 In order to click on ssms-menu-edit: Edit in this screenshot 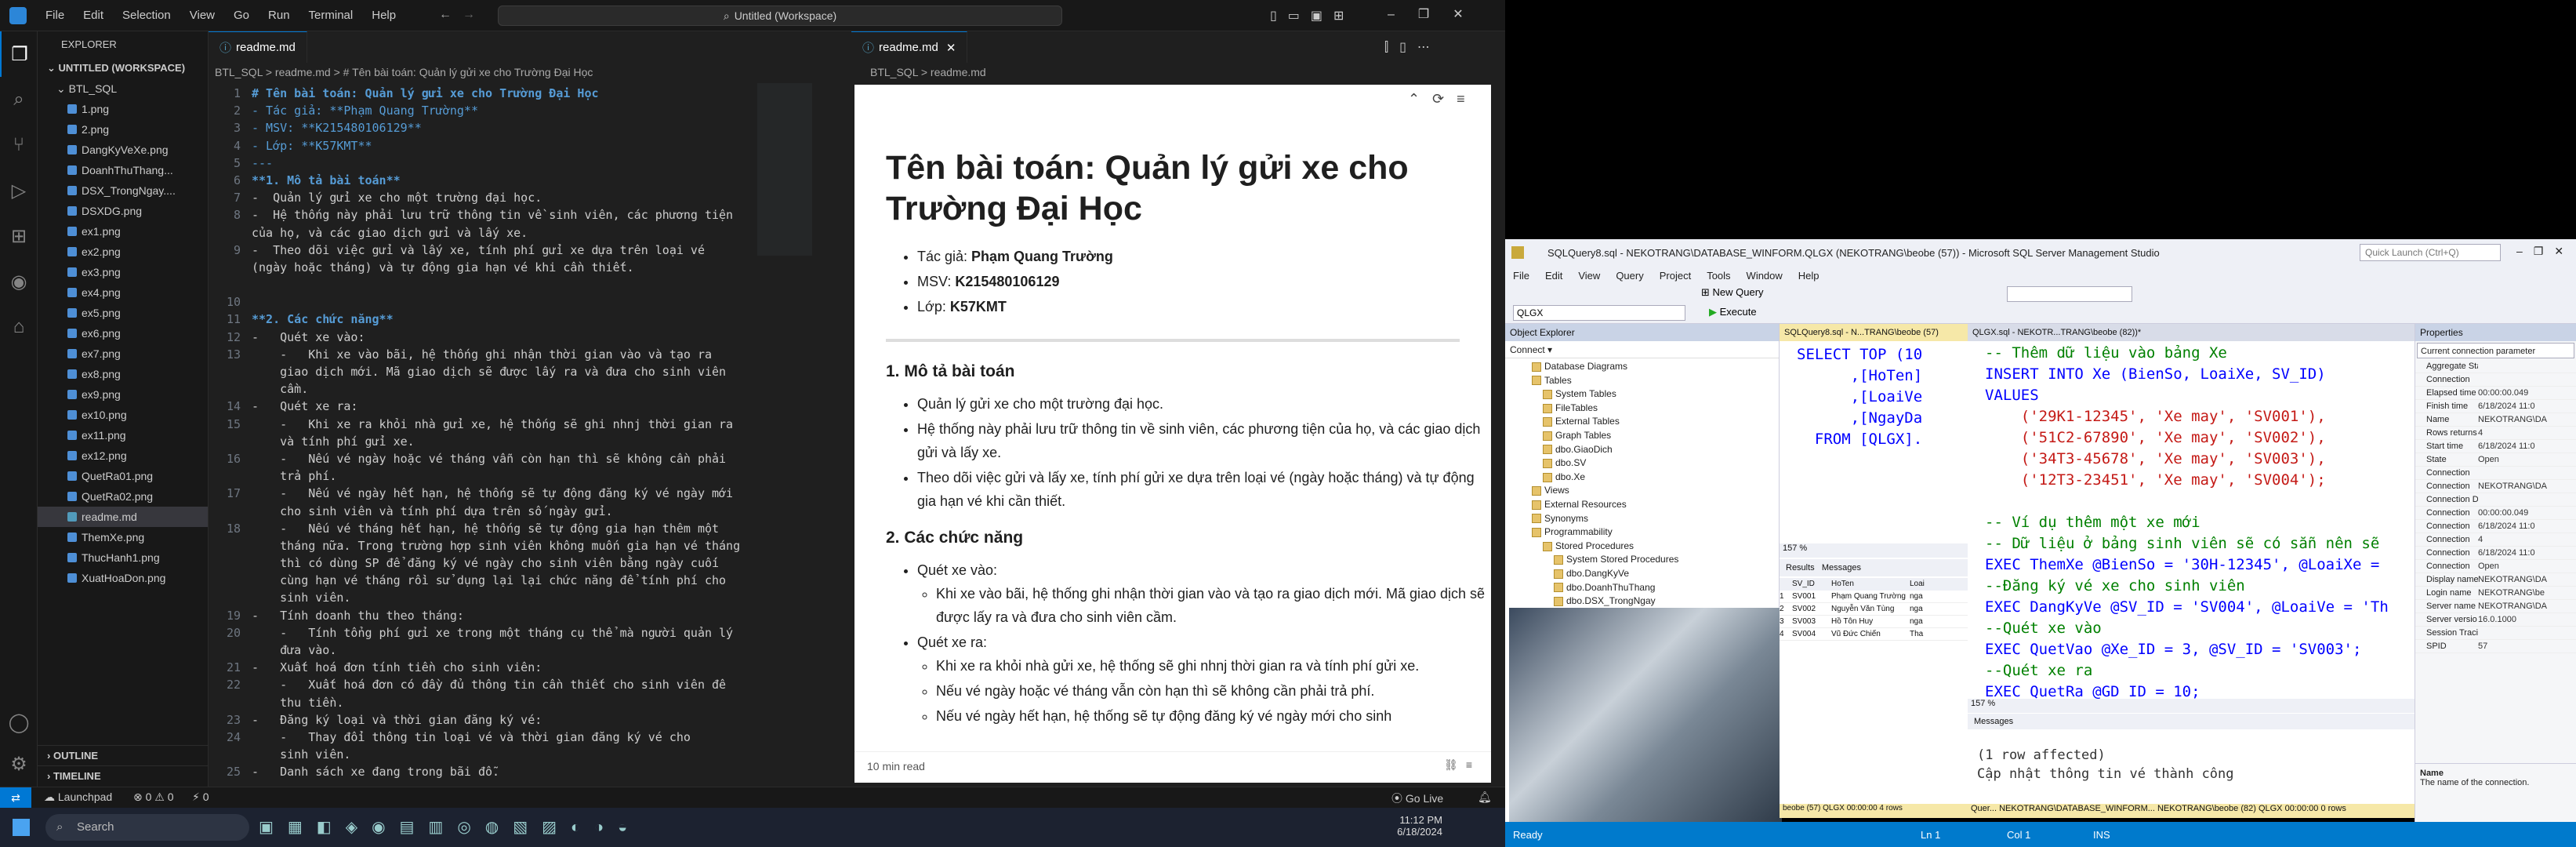, I will do `click(1554, 276)`.